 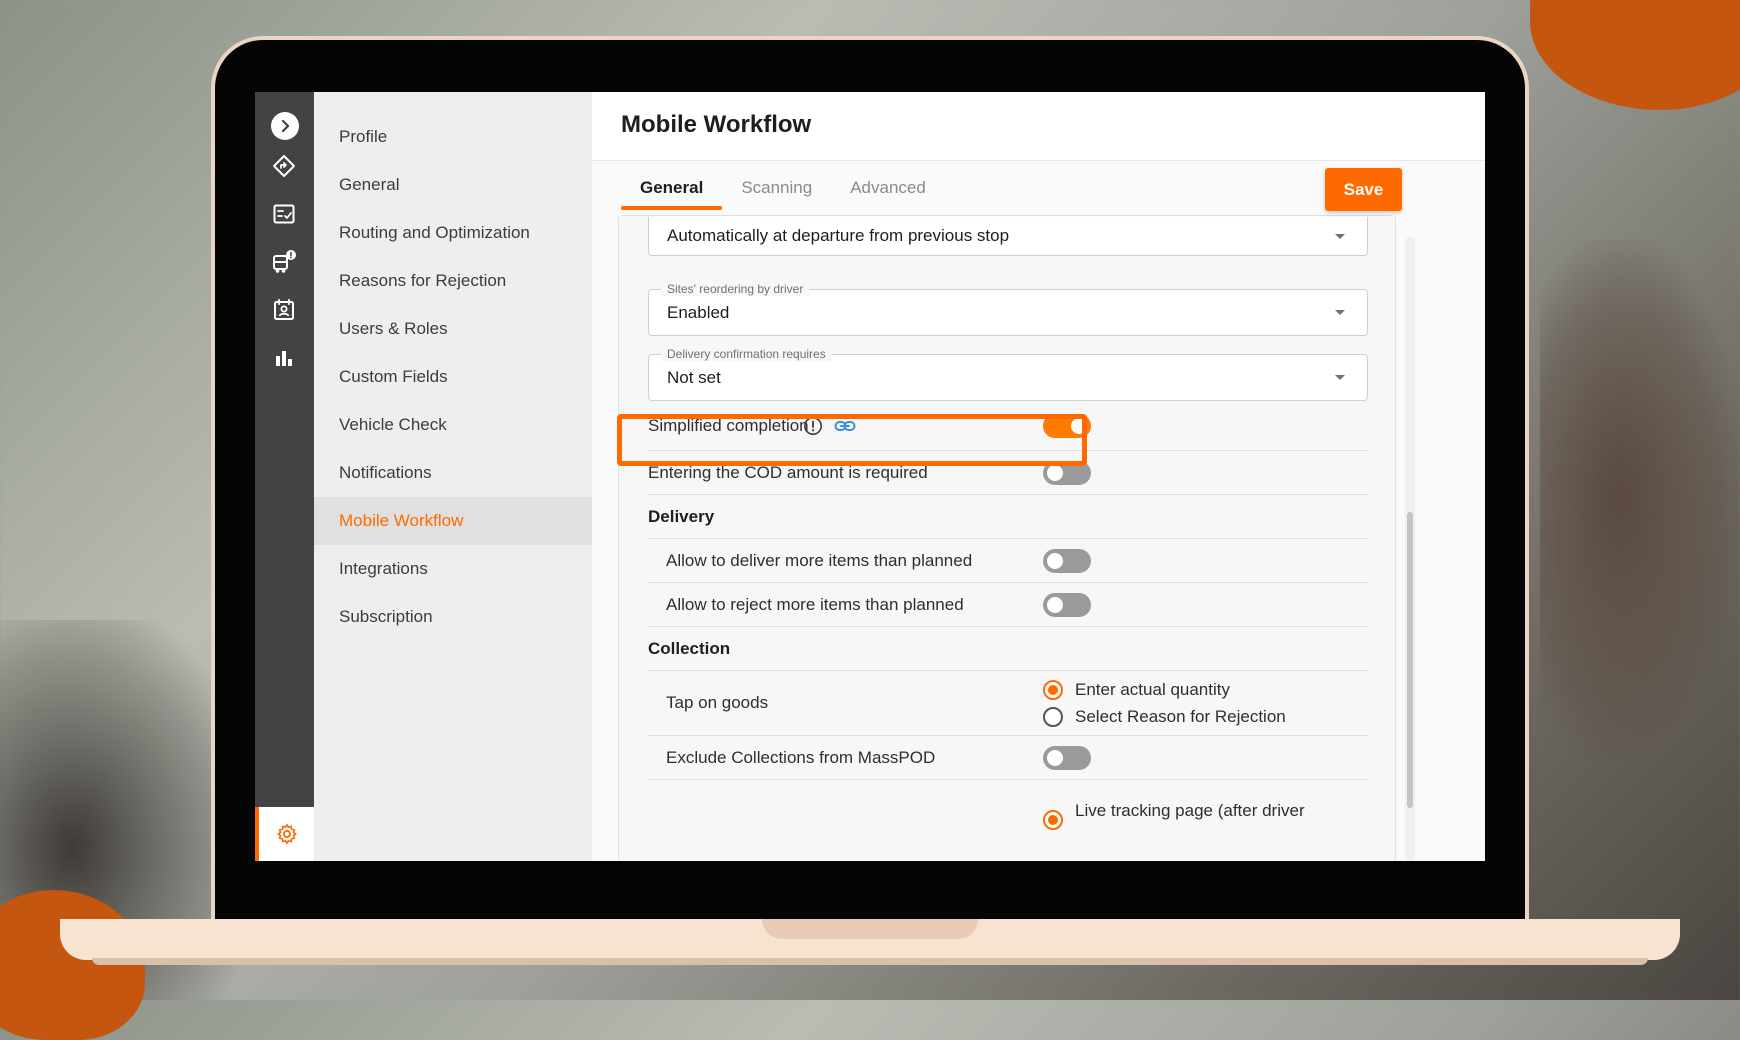 I want to click on simplified-completion-row: Simplified completion, so click(x=1008, y=426).